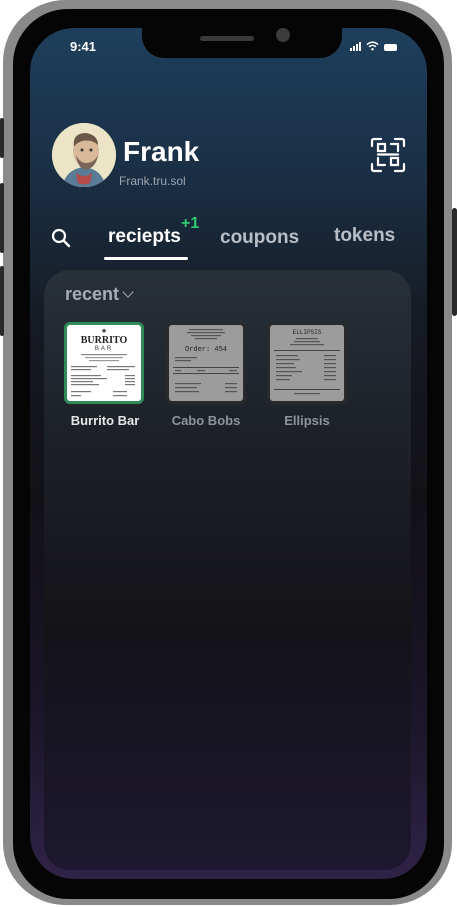 This screenshot has height=907, width=457. Describe the element at coordinates (190, 223) in the screenshot. I see `new-items-badge: +1` at that location.